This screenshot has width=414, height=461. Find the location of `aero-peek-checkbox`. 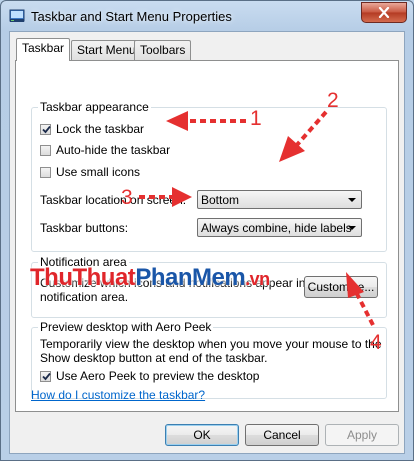

aero-peek-checkbox is located at coordinates (45, 376).